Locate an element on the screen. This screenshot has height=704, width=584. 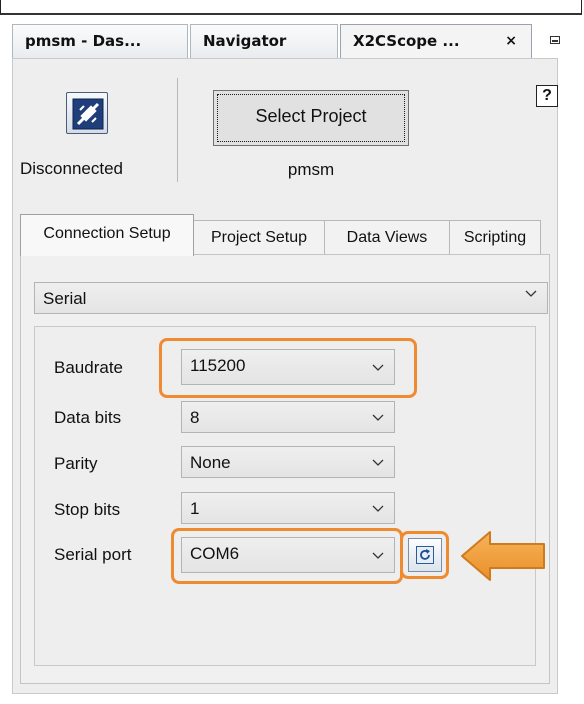
tab-scripting: Scripting is located at coordinates (495, 237).